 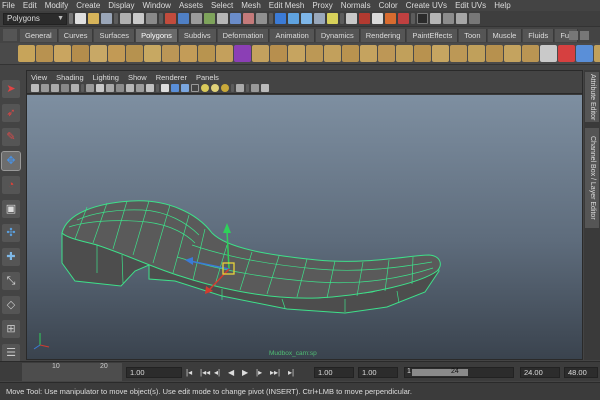 I want to click on play-forwards-icon: ▶, so click(x=245, y=372).